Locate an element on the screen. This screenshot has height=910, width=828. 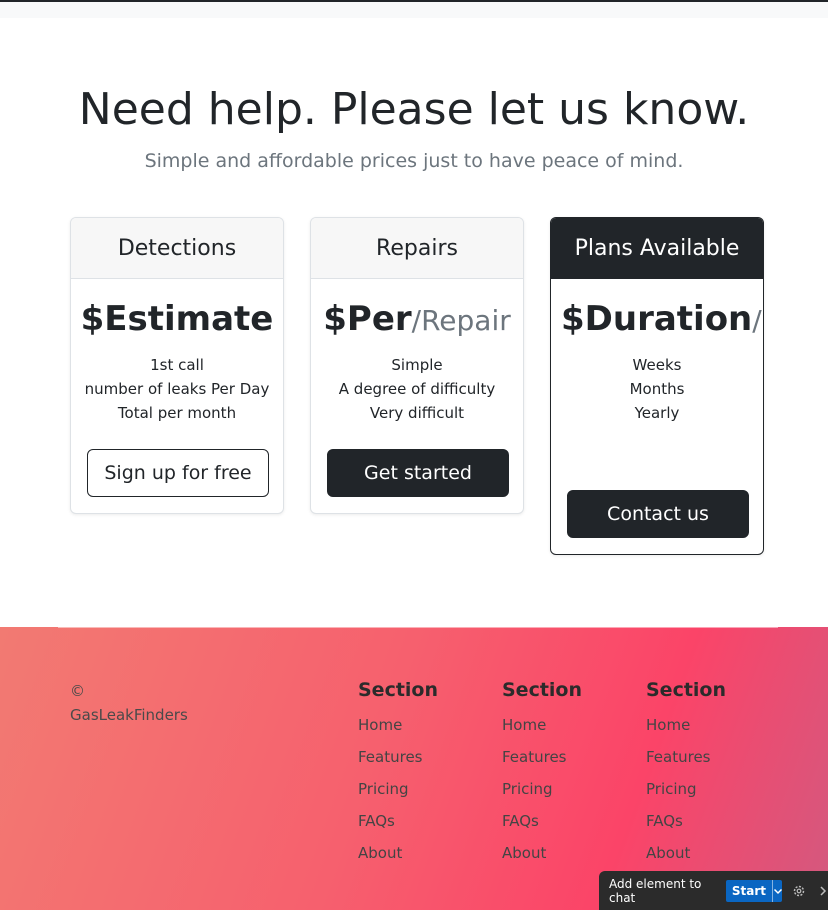
copyright: © GasLeakFinders is located at coordinates (129, 703).